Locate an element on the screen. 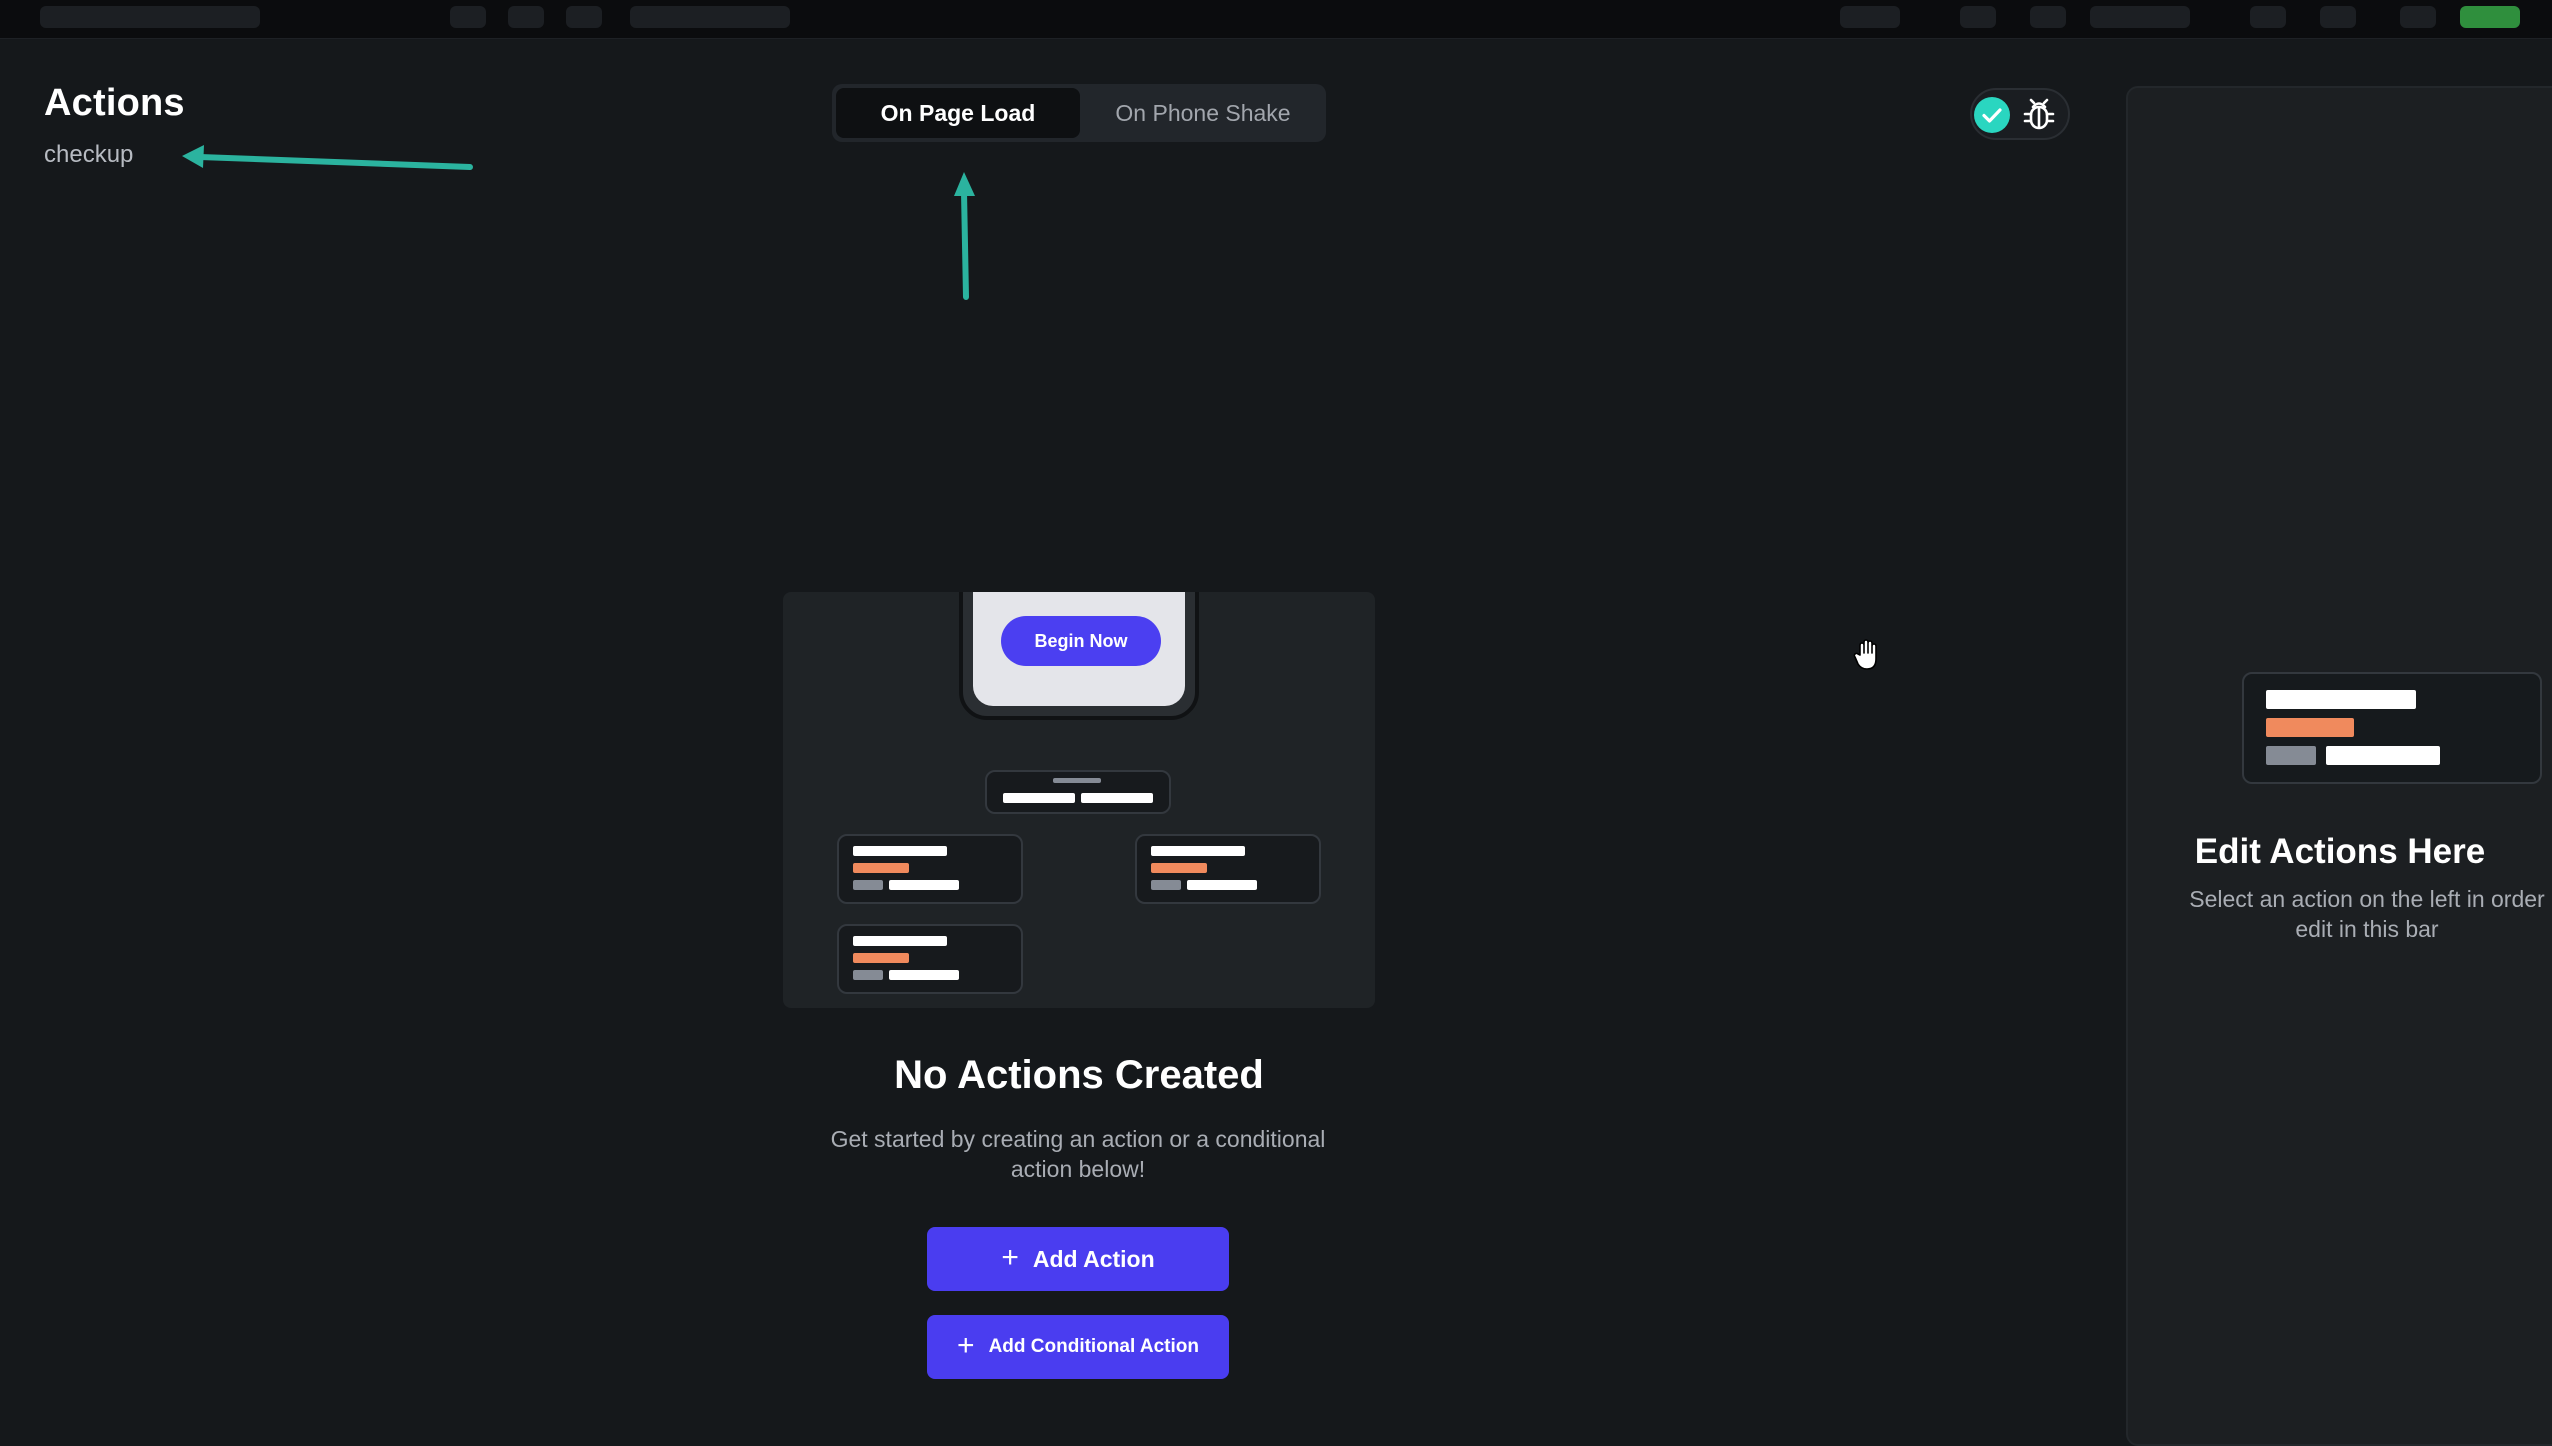  trigger-tabs: On Page Load On Phone Shake is located at coordinates (1079, 113).